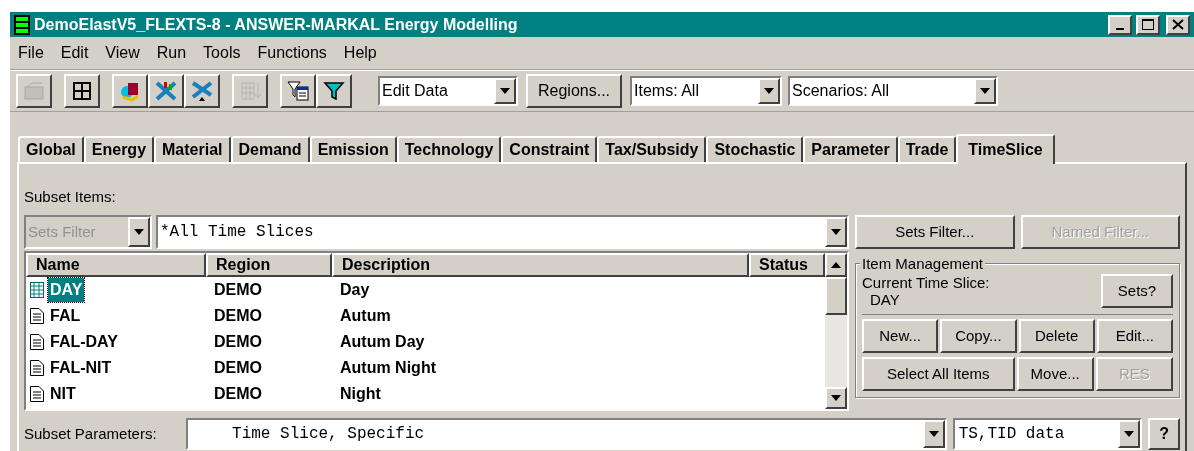 Image resolution: width=1194 pixels, height=451 pixels. I want to click on name-cell: FAL-NIT, so click(81, 368).